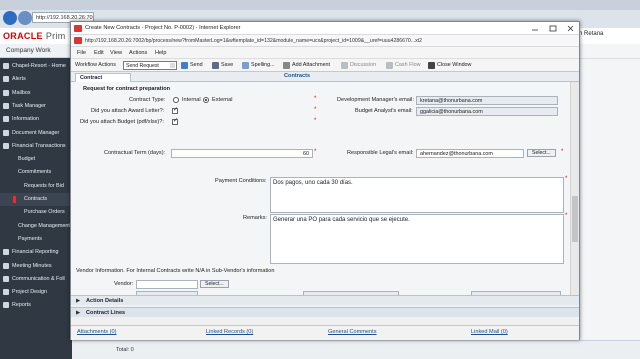 The width and height of the screenshot is (640, 359). Describe the element at coordinates (384, 111) in the screenshot. I see `budget-analyst-email-label: Budget Analyst's email:` at that location.